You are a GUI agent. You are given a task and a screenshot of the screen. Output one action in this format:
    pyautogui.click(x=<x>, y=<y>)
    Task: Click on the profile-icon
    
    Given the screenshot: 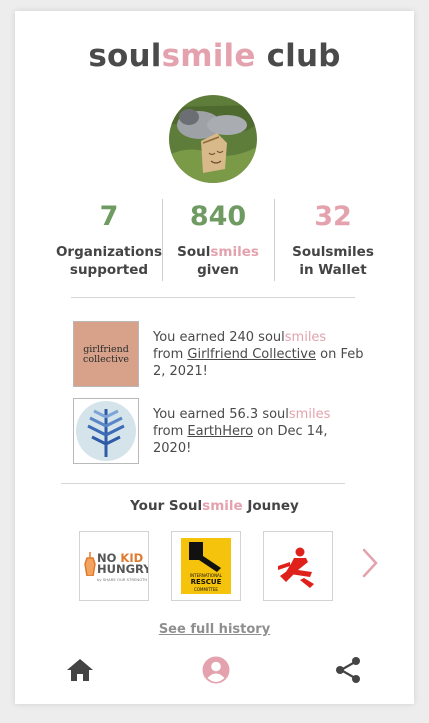 What is the action you would take?
    pyautogui.click(x=216, y=670)
    